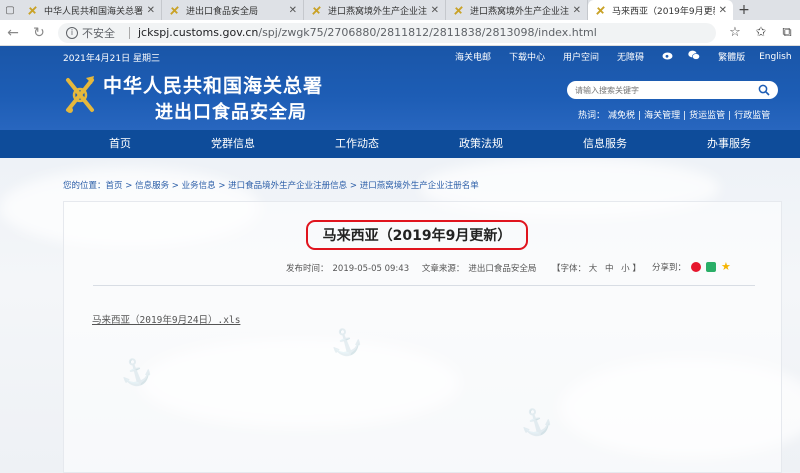 Image resolution: width=800 pixels, height=473 pixels. Describe the element at coordinates (726, 266) in the screenshot. I see `qzone-share-icon: ★` at that location.